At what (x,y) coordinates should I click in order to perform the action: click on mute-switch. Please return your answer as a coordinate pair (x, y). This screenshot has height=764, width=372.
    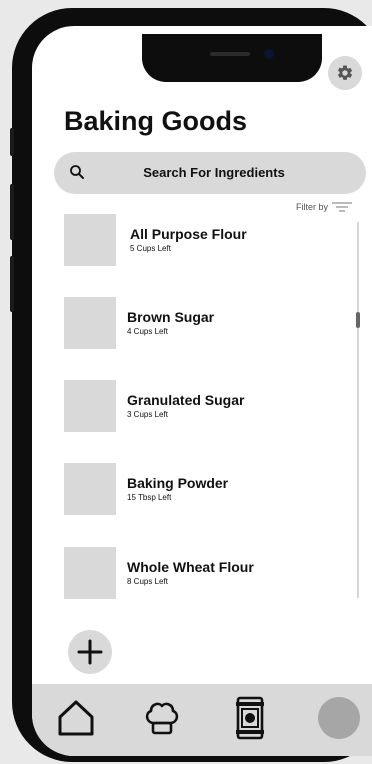
    Looking at the image, I should click on (12, 142).